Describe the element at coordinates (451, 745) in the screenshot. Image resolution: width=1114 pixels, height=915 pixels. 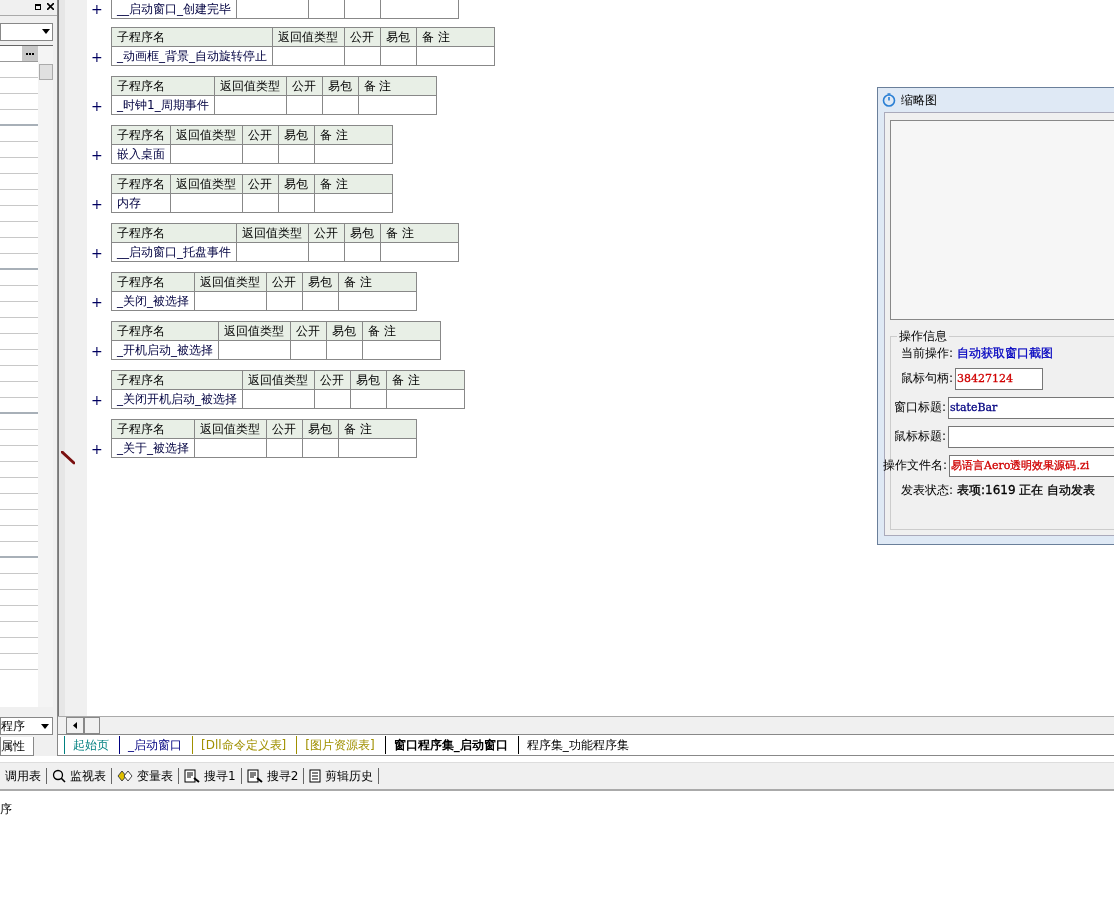
I see `file-tab: 窗口程序集_启动窗口` at that location.